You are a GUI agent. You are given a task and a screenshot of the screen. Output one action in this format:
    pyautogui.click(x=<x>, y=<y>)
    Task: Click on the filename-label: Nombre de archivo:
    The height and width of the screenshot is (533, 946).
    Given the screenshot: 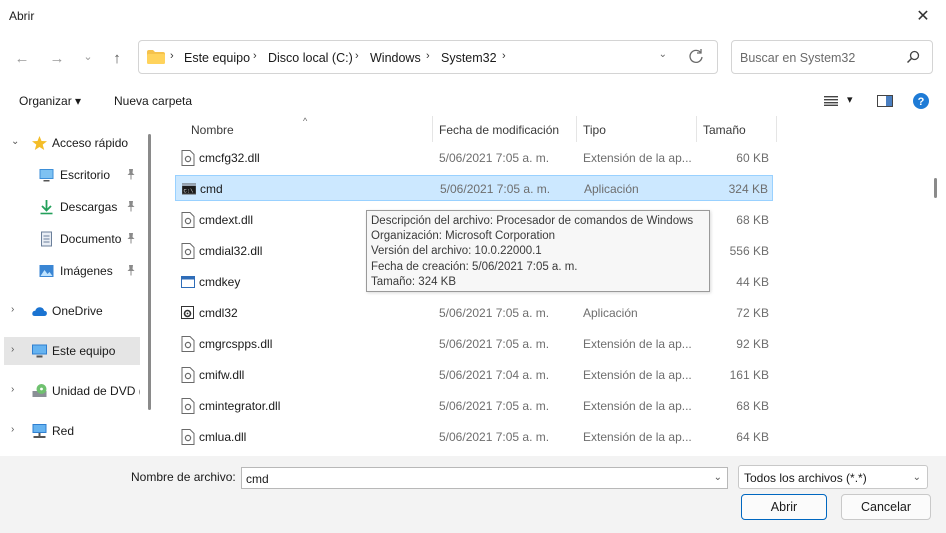 What is the action you would take?
    pyautogui.click(x=183, y=477)
    